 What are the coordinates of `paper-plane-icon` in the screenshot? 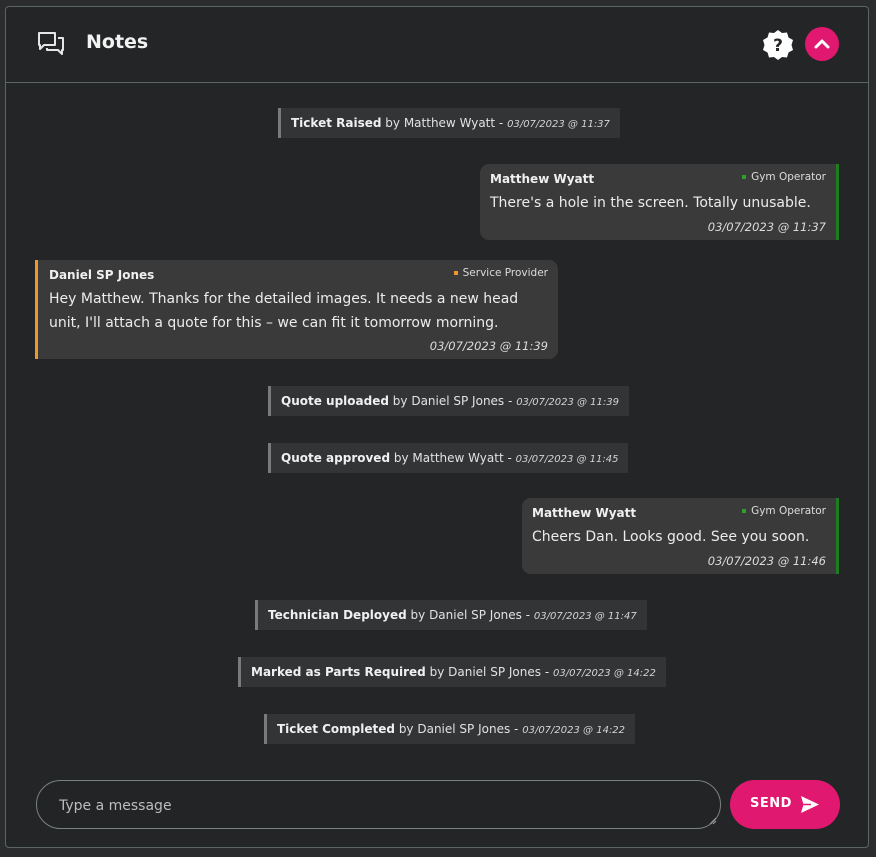 It's located at (810, 804).